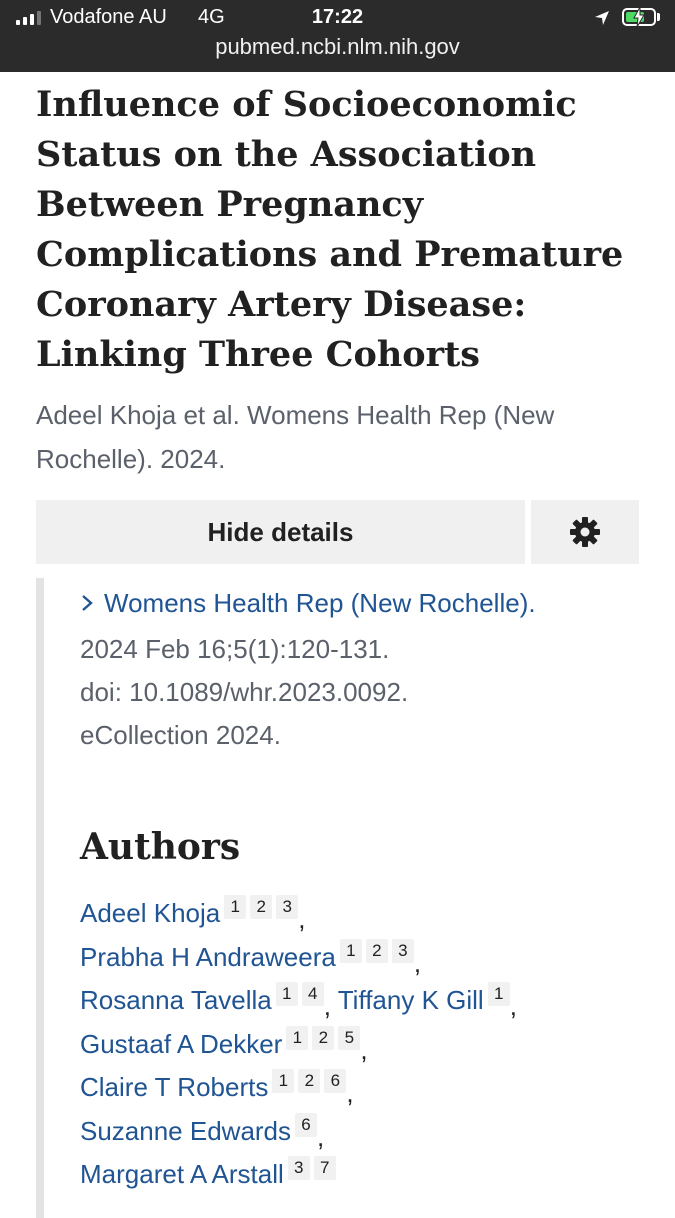 The height and width of the screenshot is (1218, 675). I want to click on journal-link: Womens Health Rep (New Rochelle)., so click(308, 603).